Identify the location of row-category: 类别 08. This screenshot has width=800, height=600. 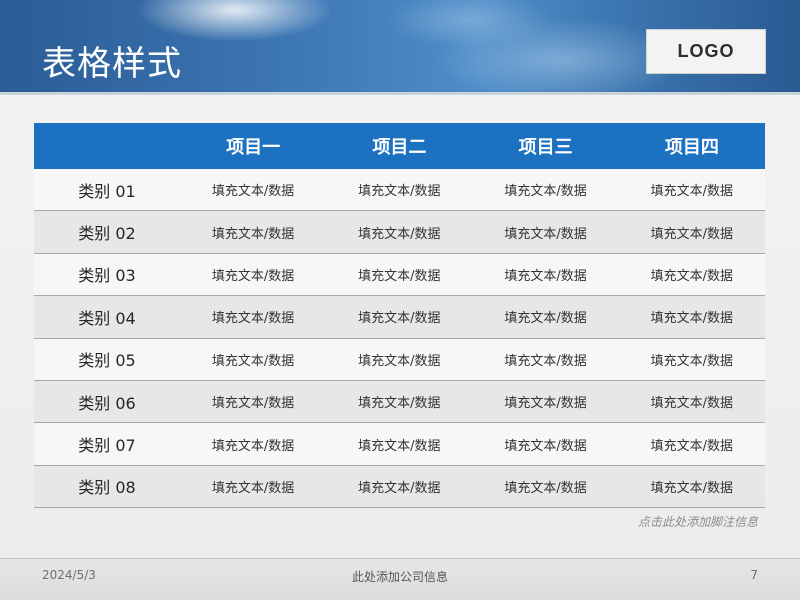
(107, 488).